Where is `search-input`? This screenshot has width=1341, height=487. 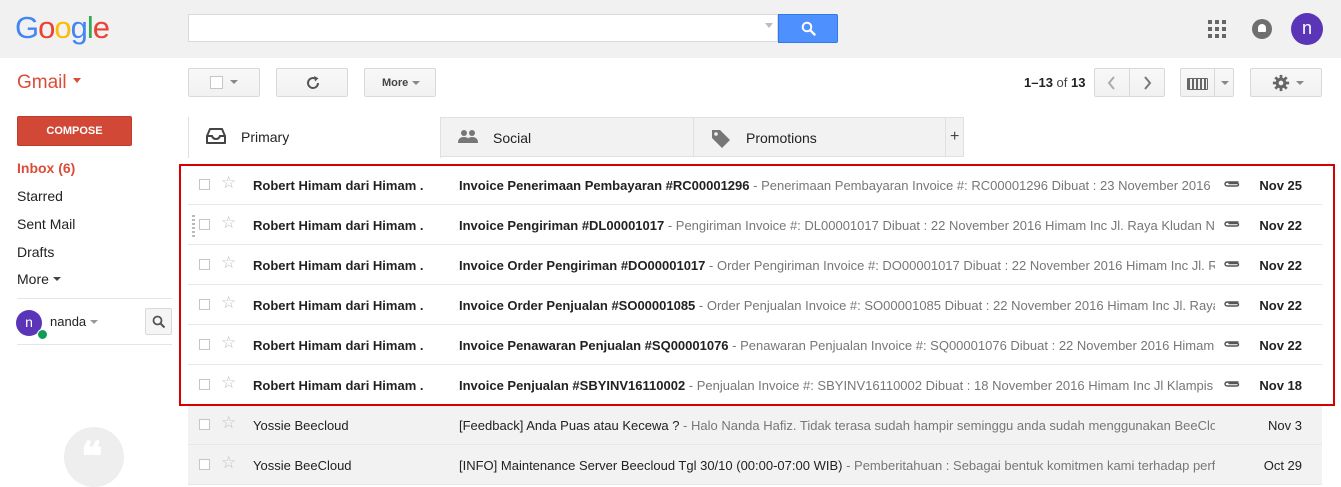 search-input is located at coordinates (477, 28).